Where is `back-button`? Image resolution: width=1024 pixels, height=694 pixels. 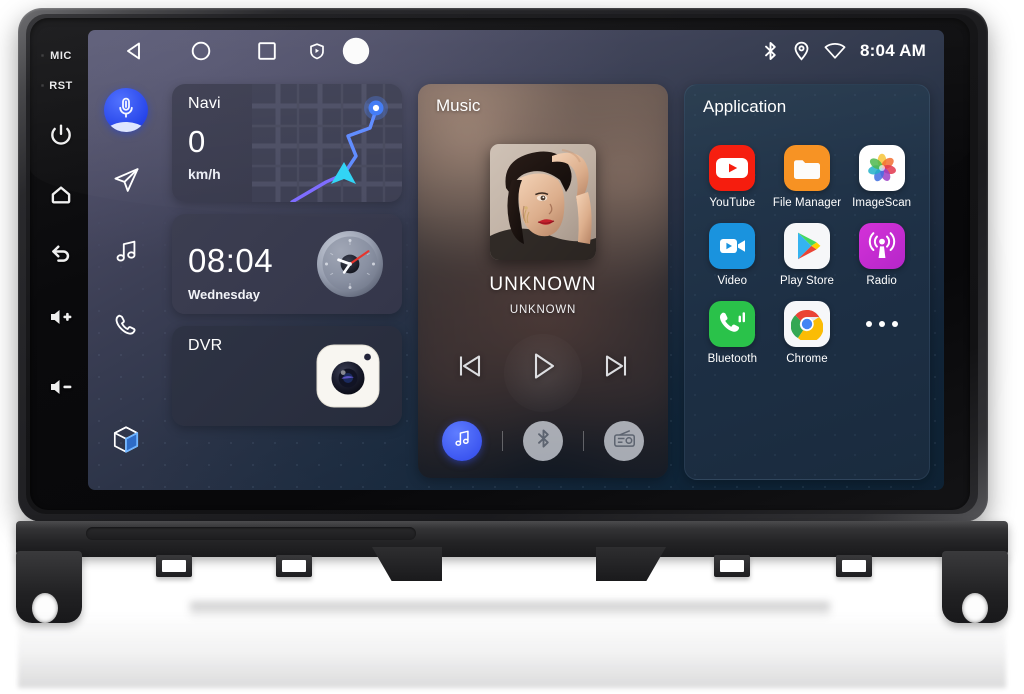
back-button is located at coordinates (61, 253).